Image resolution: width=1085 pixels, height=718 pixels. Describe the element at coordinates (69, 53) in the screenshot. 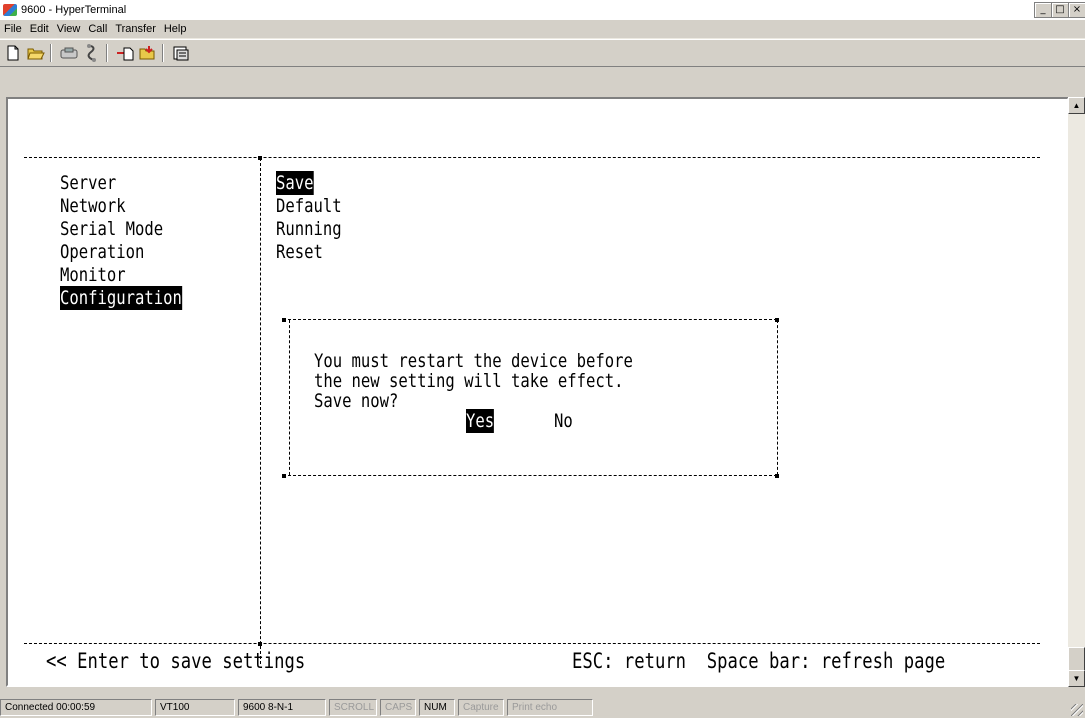

I see `disconnect-icon` at that location.